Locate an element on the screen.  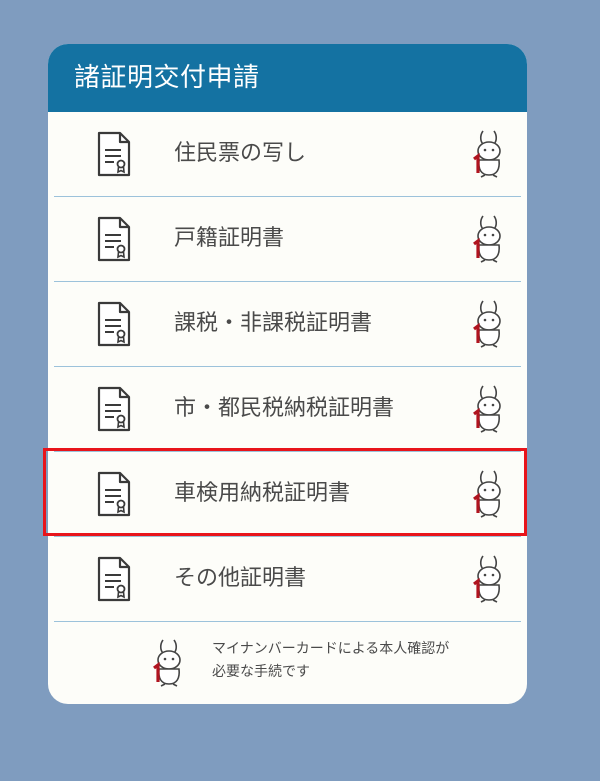
list-item-label: 戸籍証明書 is located at coordinates (229, 238).